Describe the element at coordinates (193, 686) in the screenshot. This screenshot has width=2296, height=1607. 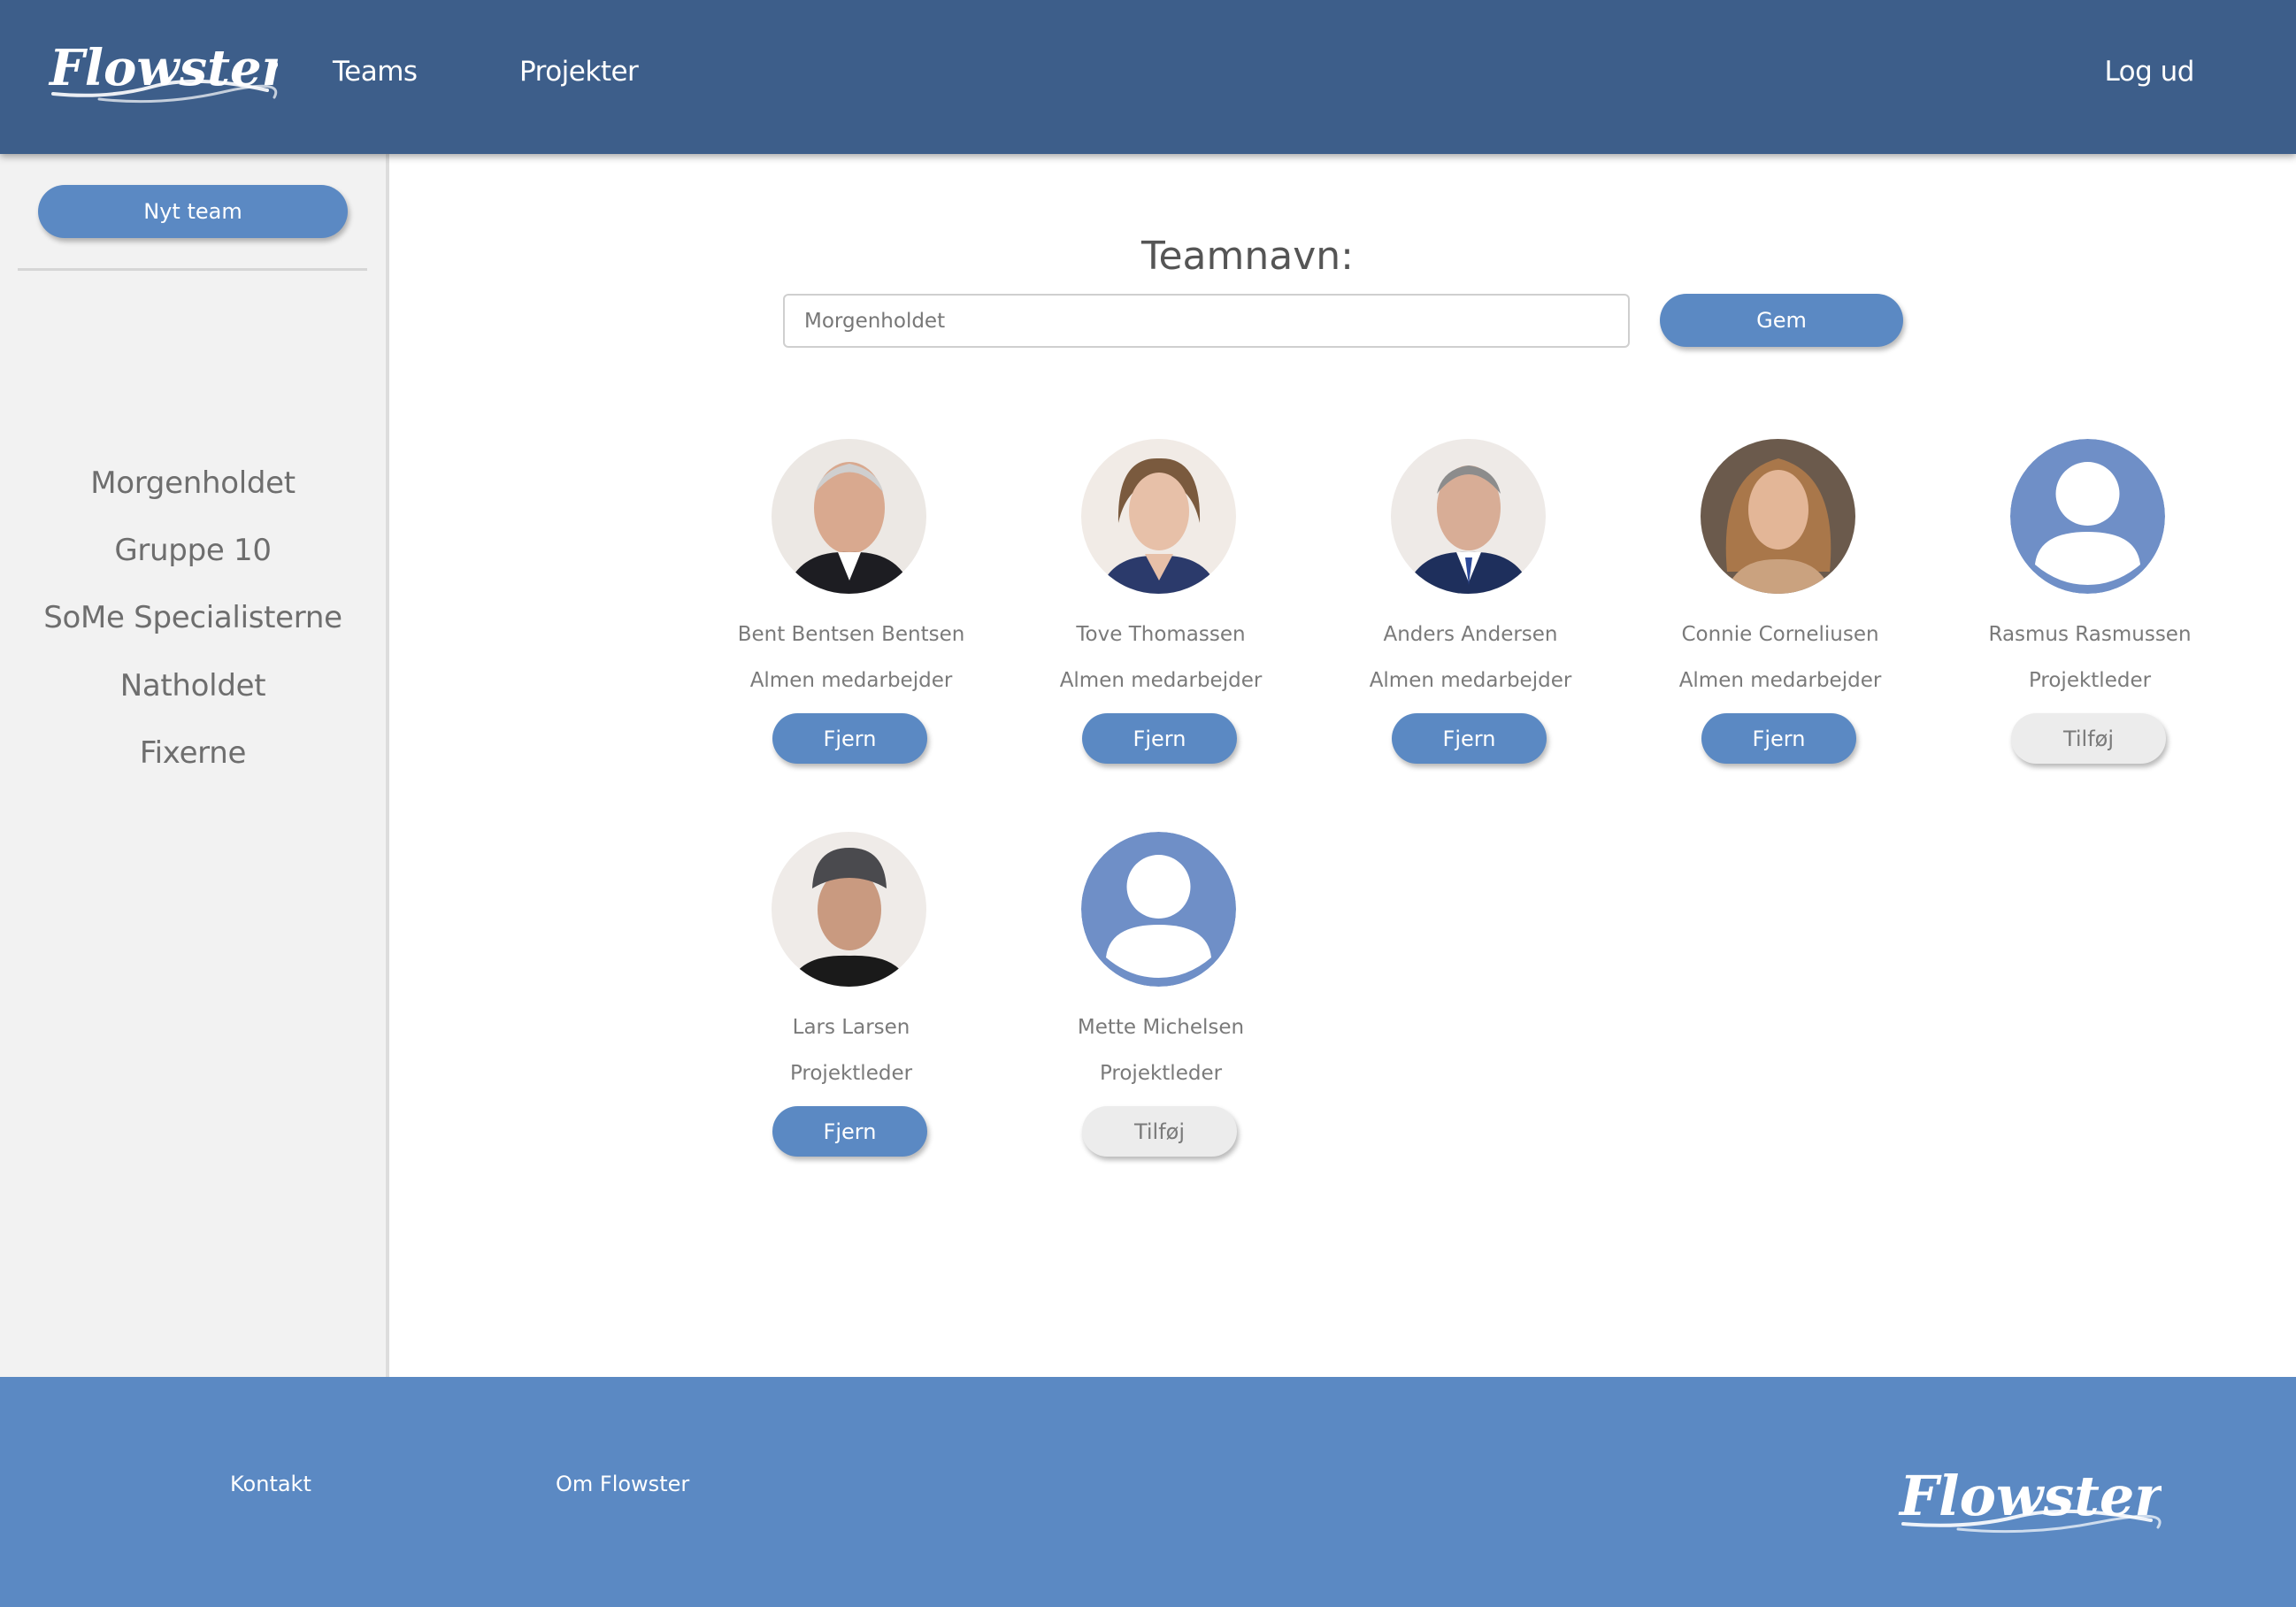
I see `sidebar-item-team: Natholdet` at that location.